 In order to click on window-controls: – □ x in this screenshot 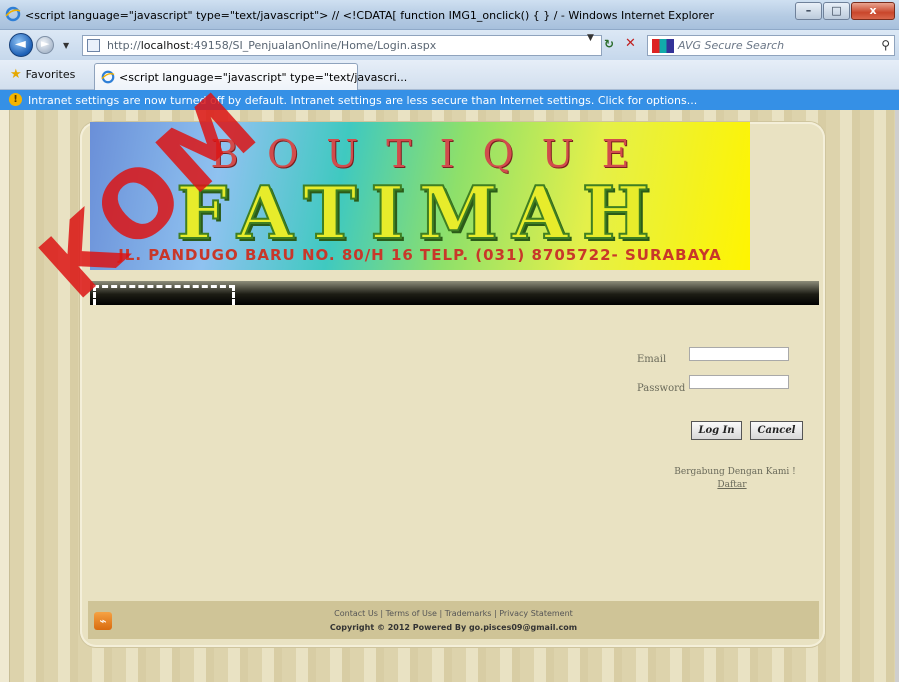, I will do `click(844, 11)`.